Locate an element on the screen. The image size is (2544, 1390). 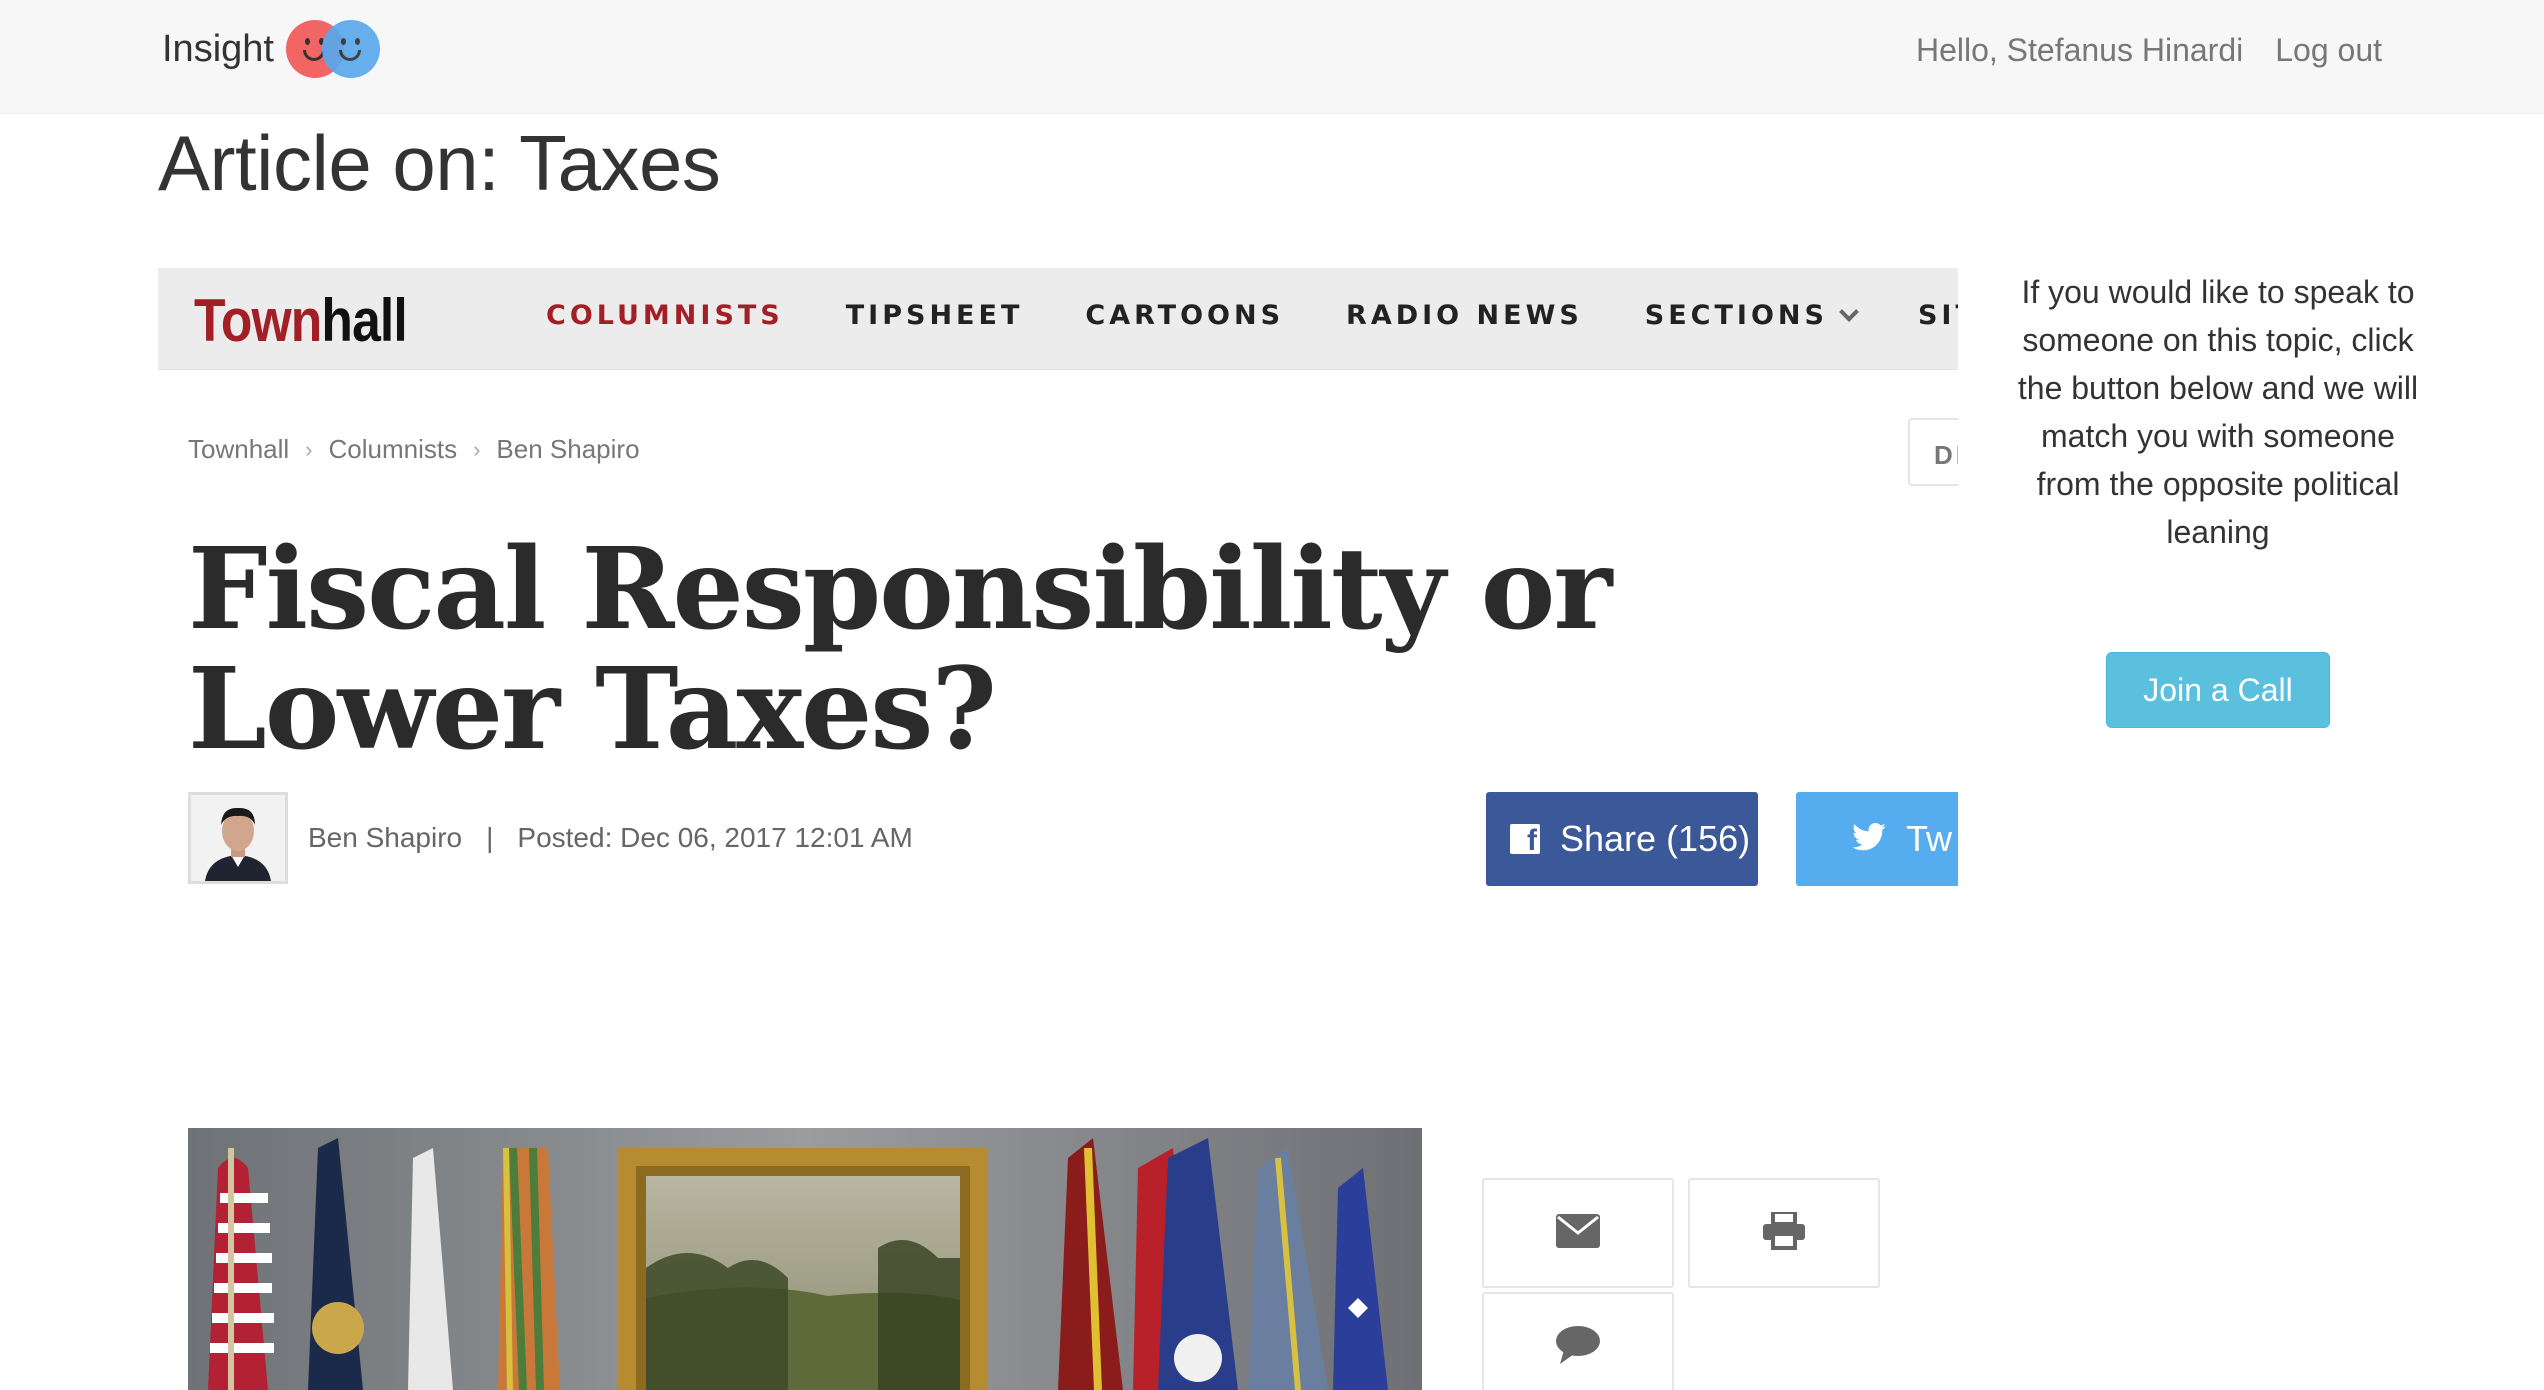
logout-link: Log out is located at coordinates (2328, 50).